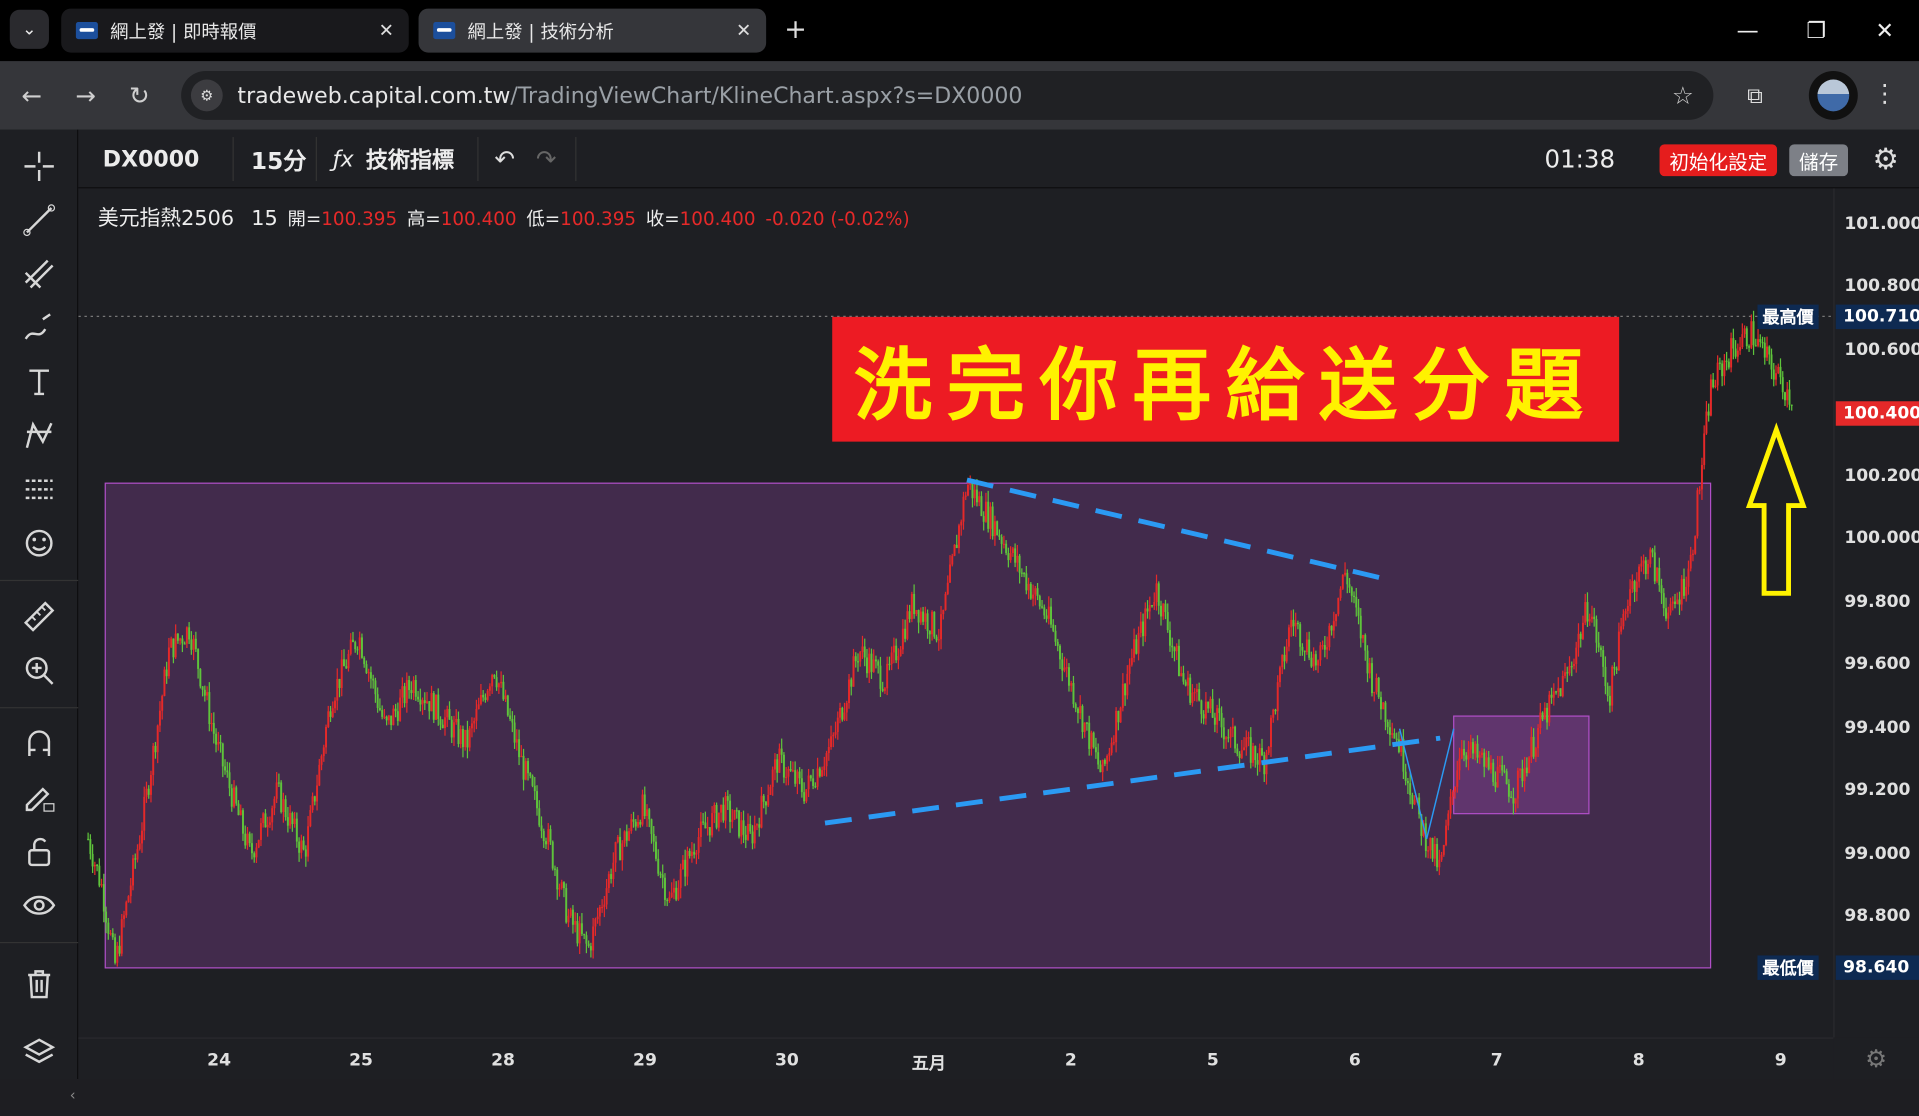 The height and width of the screenshot is (1116, 1919). I want to click on layers-icon, so click(39, 1052).